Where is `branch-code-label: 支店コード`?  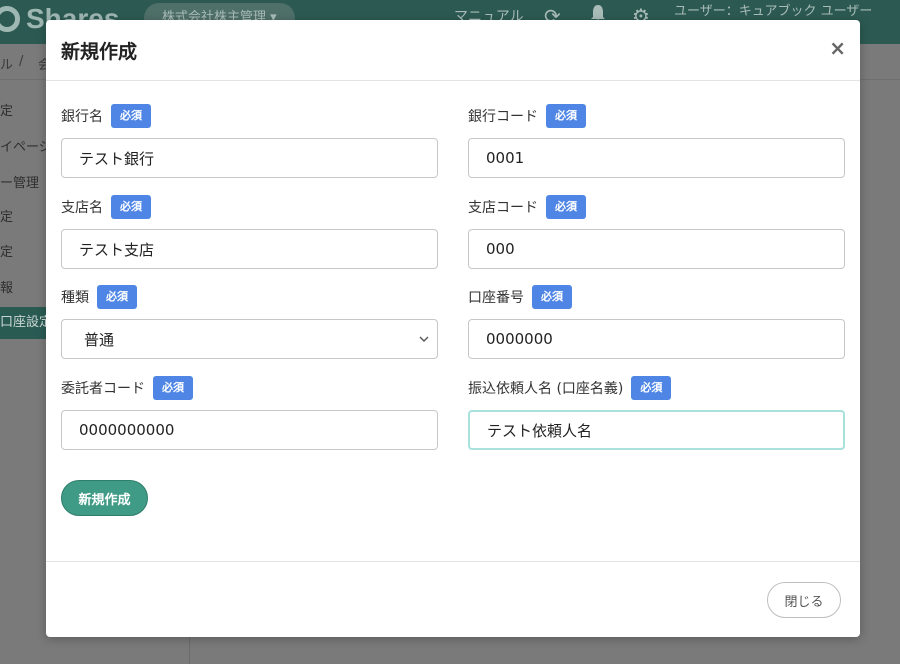 branch-code-label: 支店コード is located at coordinates (503, 208).